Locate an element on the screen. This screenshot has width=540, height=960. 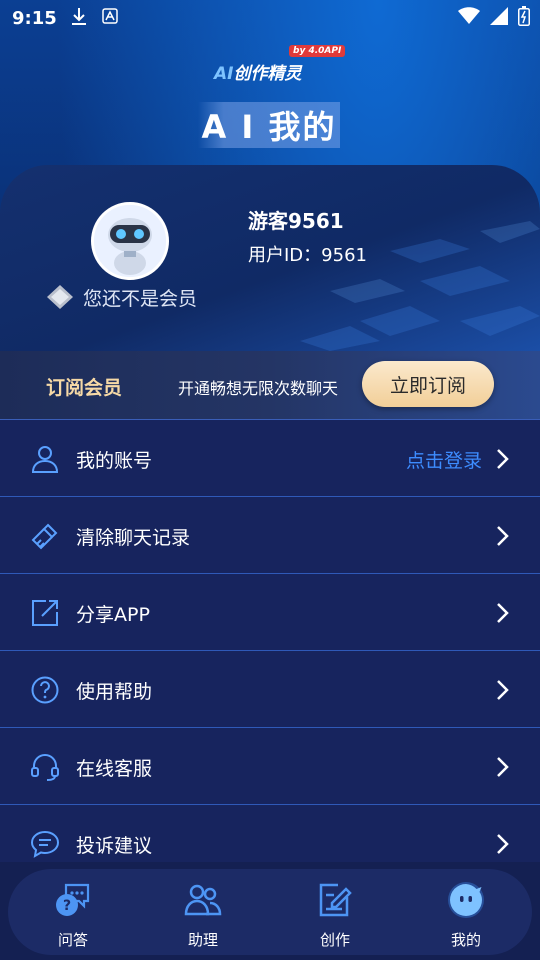
share-icon is located at coordinates (45, 613).